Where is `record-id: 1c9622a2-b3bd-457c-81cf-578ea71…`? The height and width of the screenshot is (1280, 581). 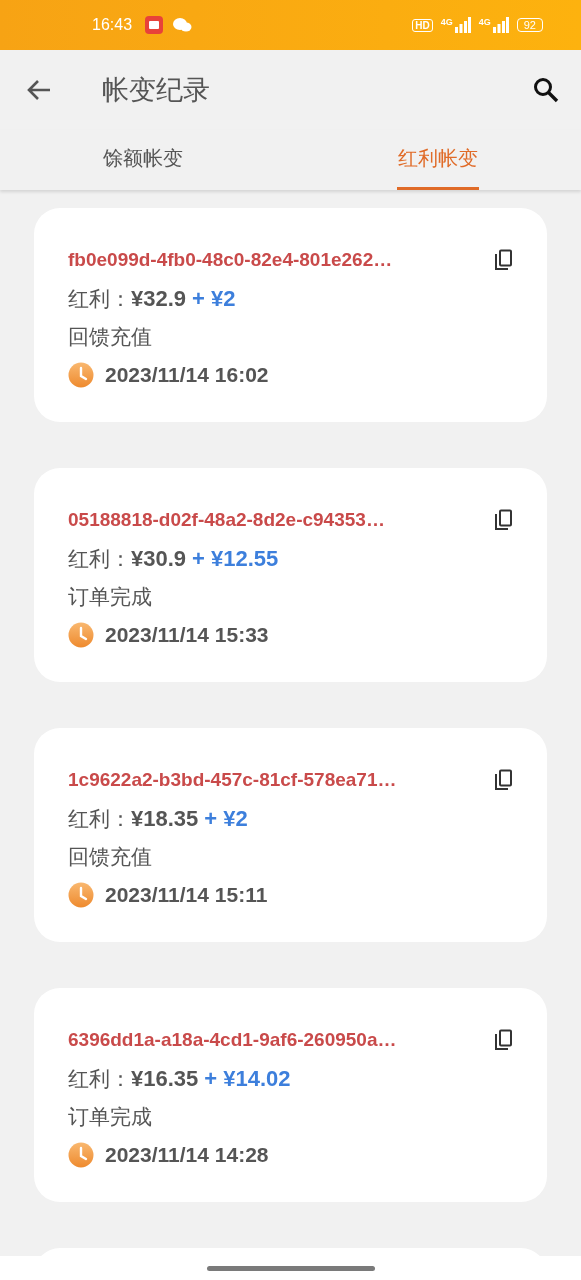
record-id: 1c9622a2-b3bd-457c-81cf-578ea71… is located at coordinates (232, 780).